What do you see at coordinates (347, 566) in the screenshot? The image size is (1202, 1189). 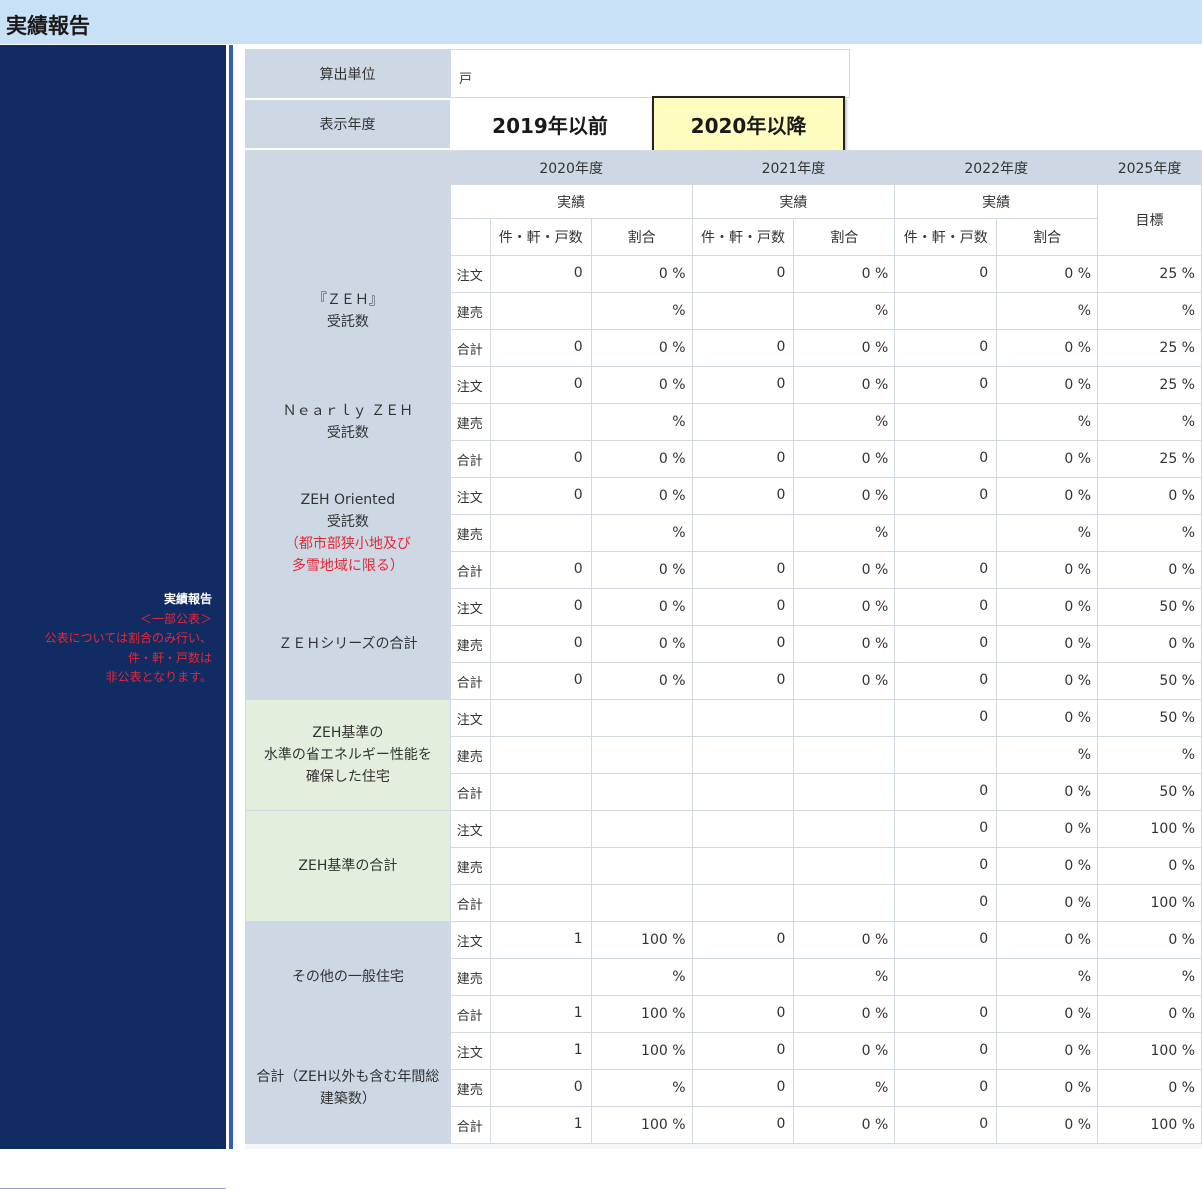 I see `category-note-line: 多雪地域に限る）` at bounding box center [347, 566].